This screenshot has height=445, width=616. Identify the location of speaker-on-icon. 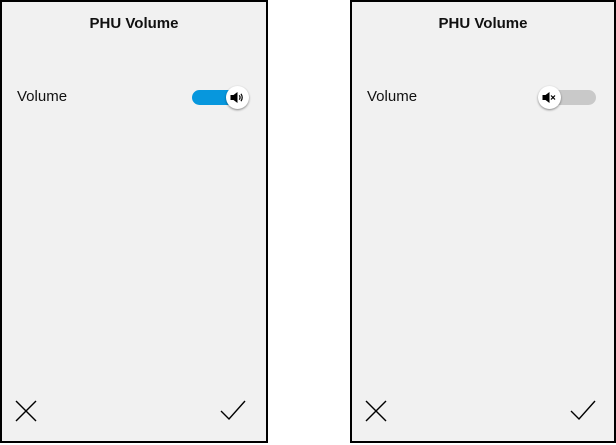
(236, 97).